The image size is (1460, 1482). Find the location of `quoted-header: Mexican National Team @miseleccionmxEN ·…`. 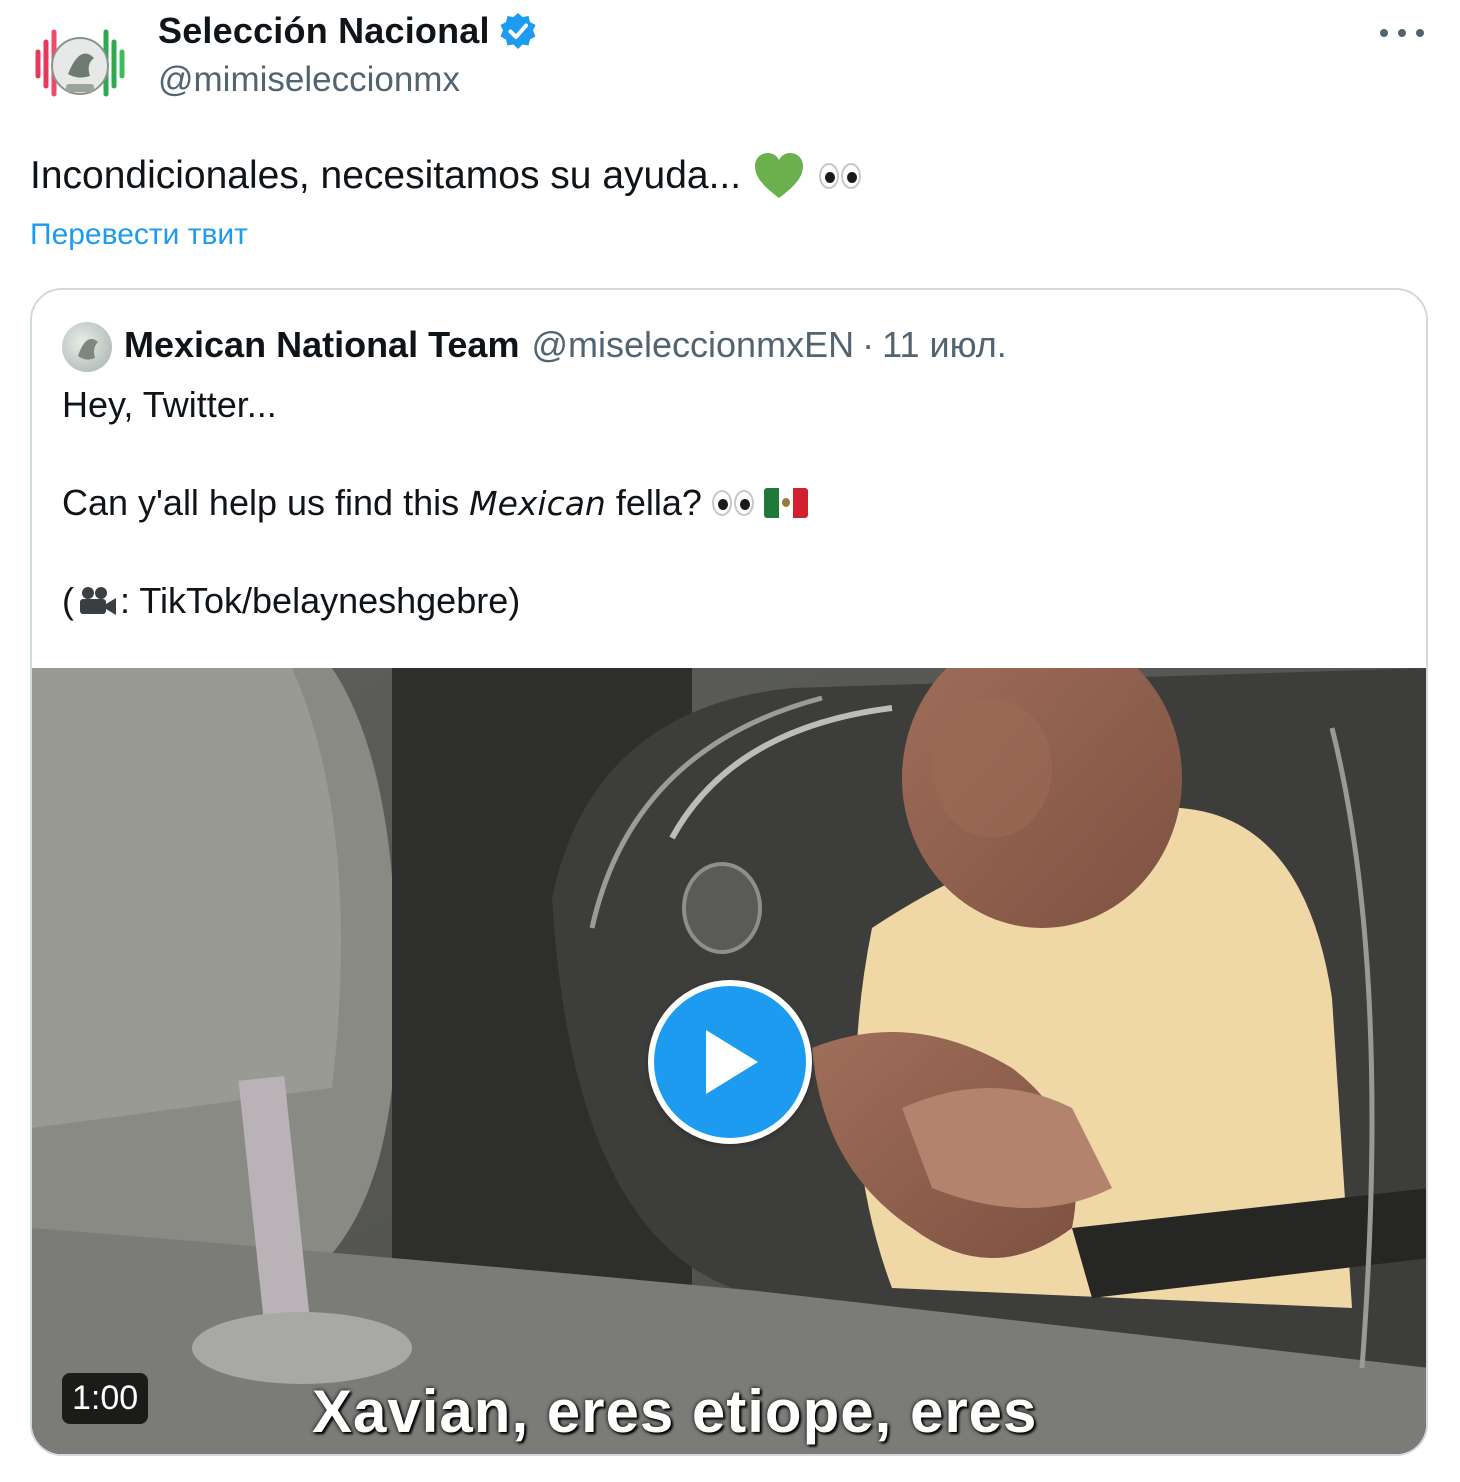

quoted-header: Mexican National Team @miseleccionmxEN ·… is located at coordinates (565, 345).